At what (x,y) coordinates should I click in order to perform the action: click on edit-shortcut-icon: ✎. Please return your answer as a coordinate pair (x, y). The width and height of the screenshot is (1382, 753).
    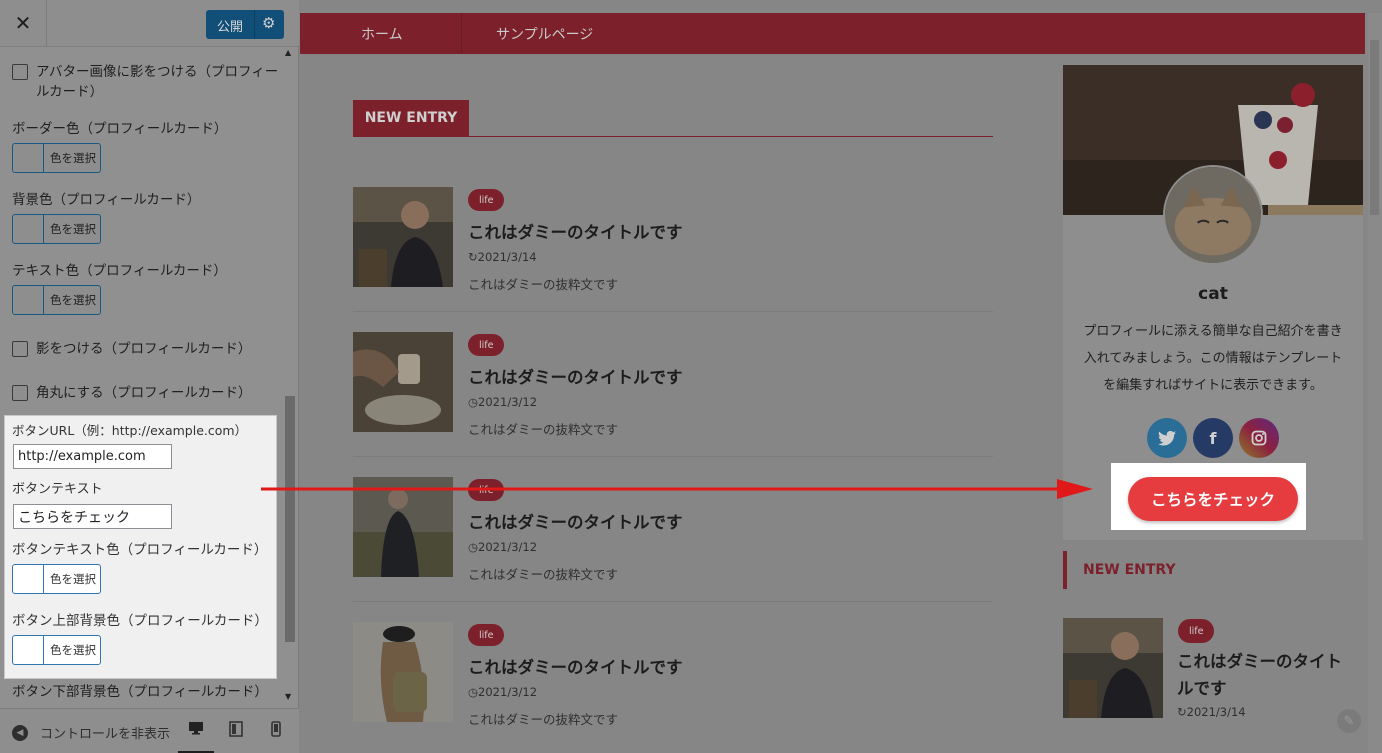
    Looking at the image, I should click on (1349, 721).